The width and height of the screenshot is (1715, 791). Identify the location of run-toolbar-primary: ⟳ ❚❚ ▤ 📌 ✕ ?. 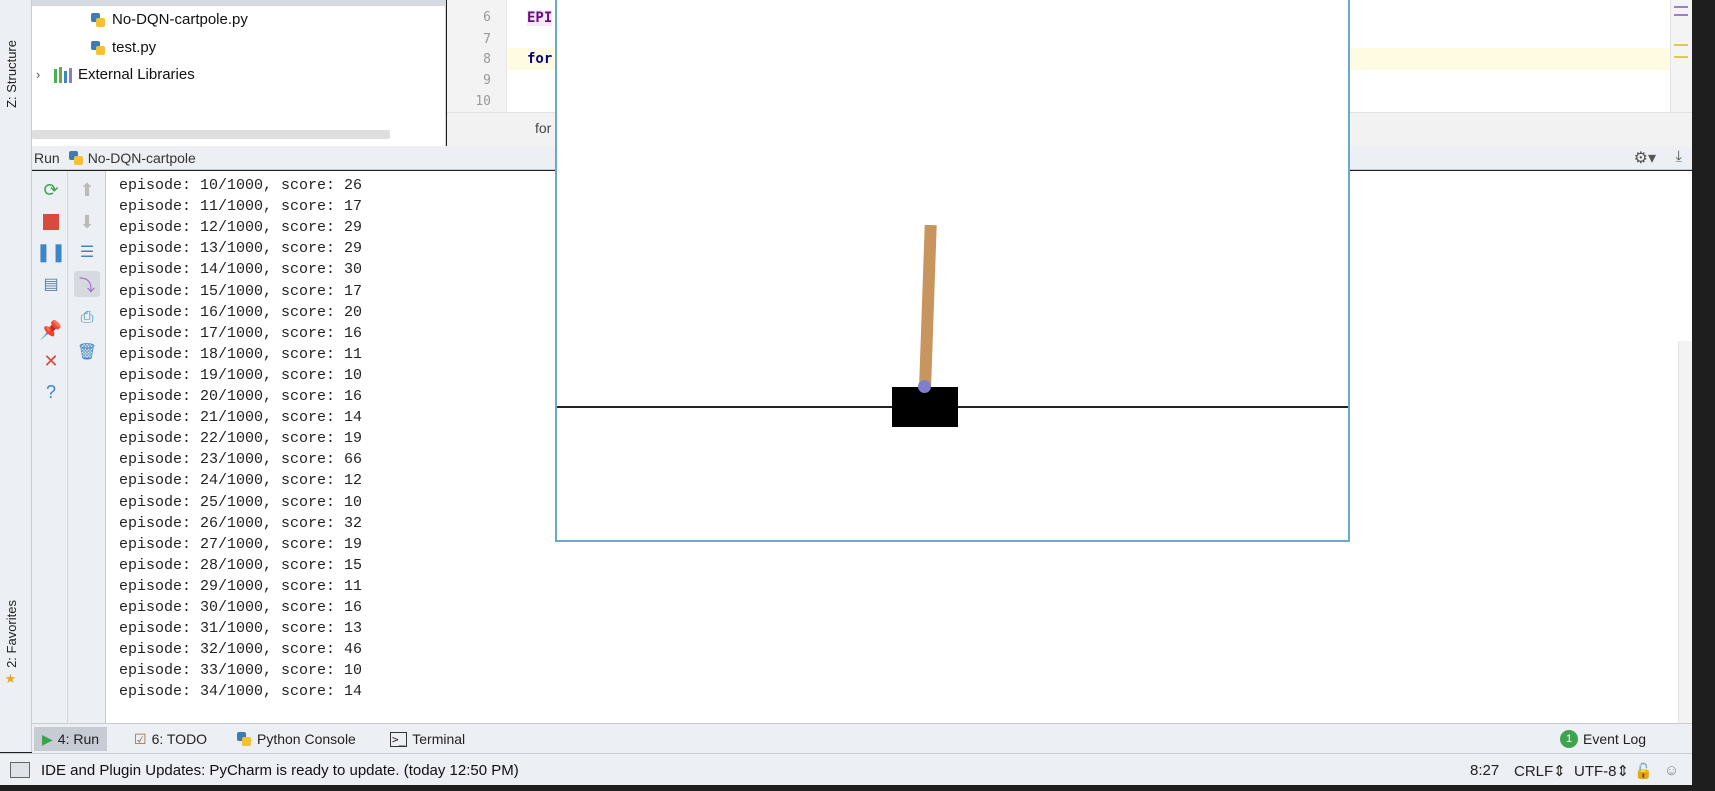
(50, 447).